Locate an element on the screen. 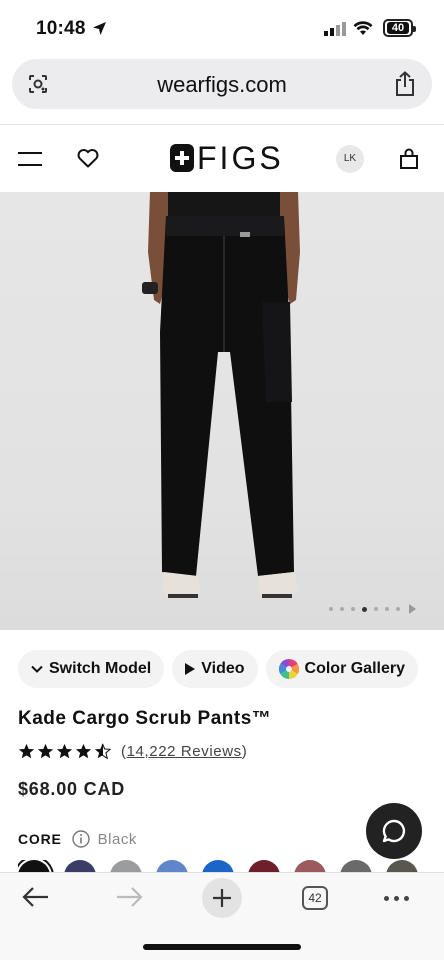 Image resolution: width=444 pixels, height=960 pixels. wifi-icon is located at coordinates (363, 28).